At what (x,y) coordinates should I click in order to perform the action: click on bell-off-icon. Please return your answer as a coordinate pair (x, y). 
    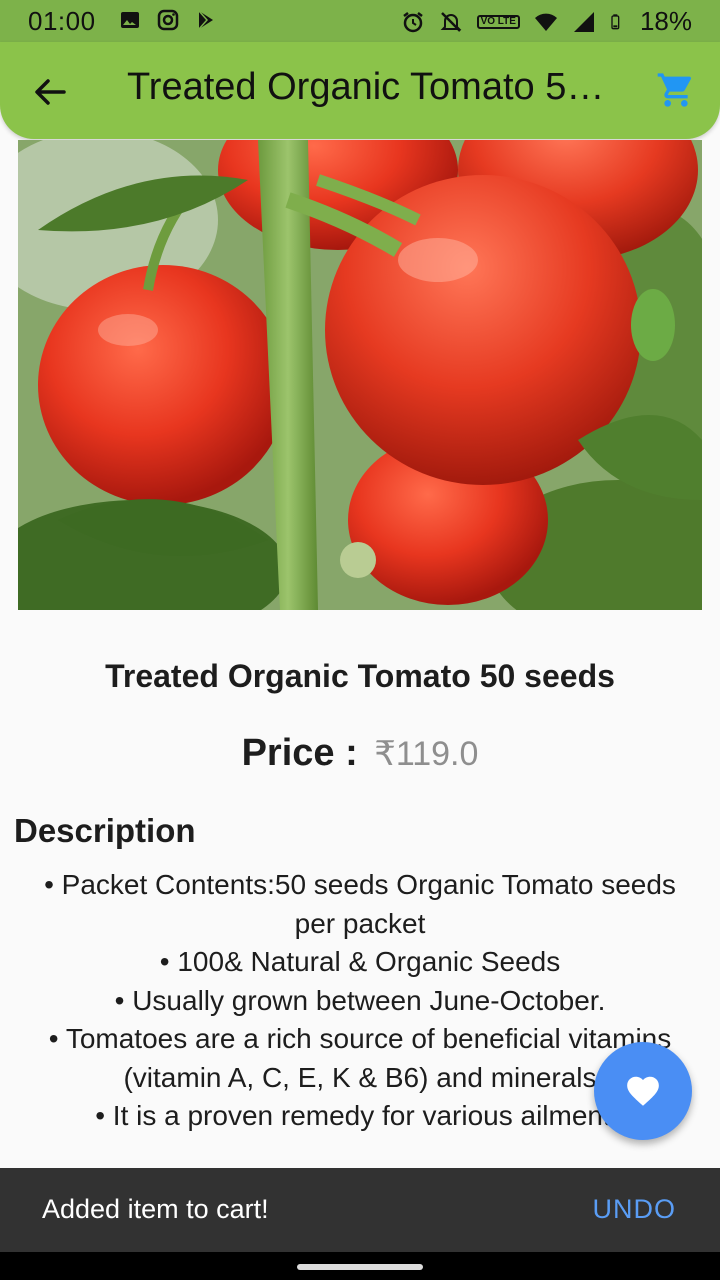
    Looking at the image, I should click on (450, 21).